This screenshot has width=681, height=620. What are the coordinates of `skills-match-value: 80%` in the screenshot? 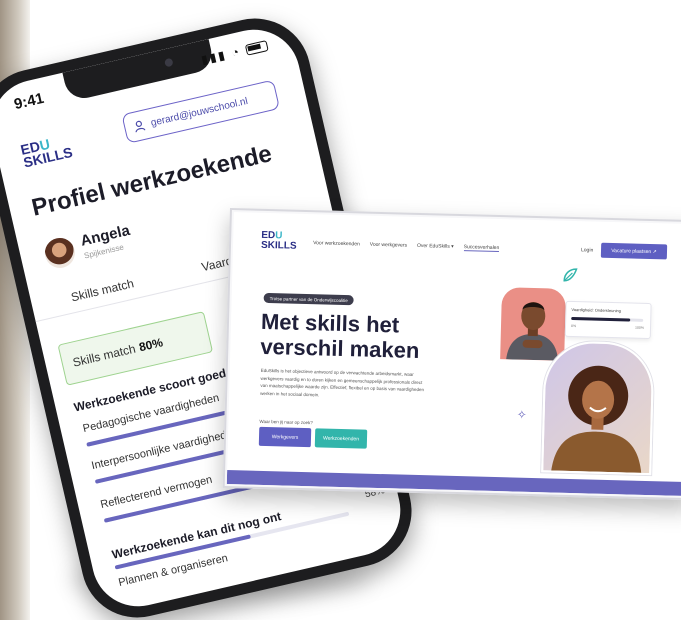 It's located at (151, 345).